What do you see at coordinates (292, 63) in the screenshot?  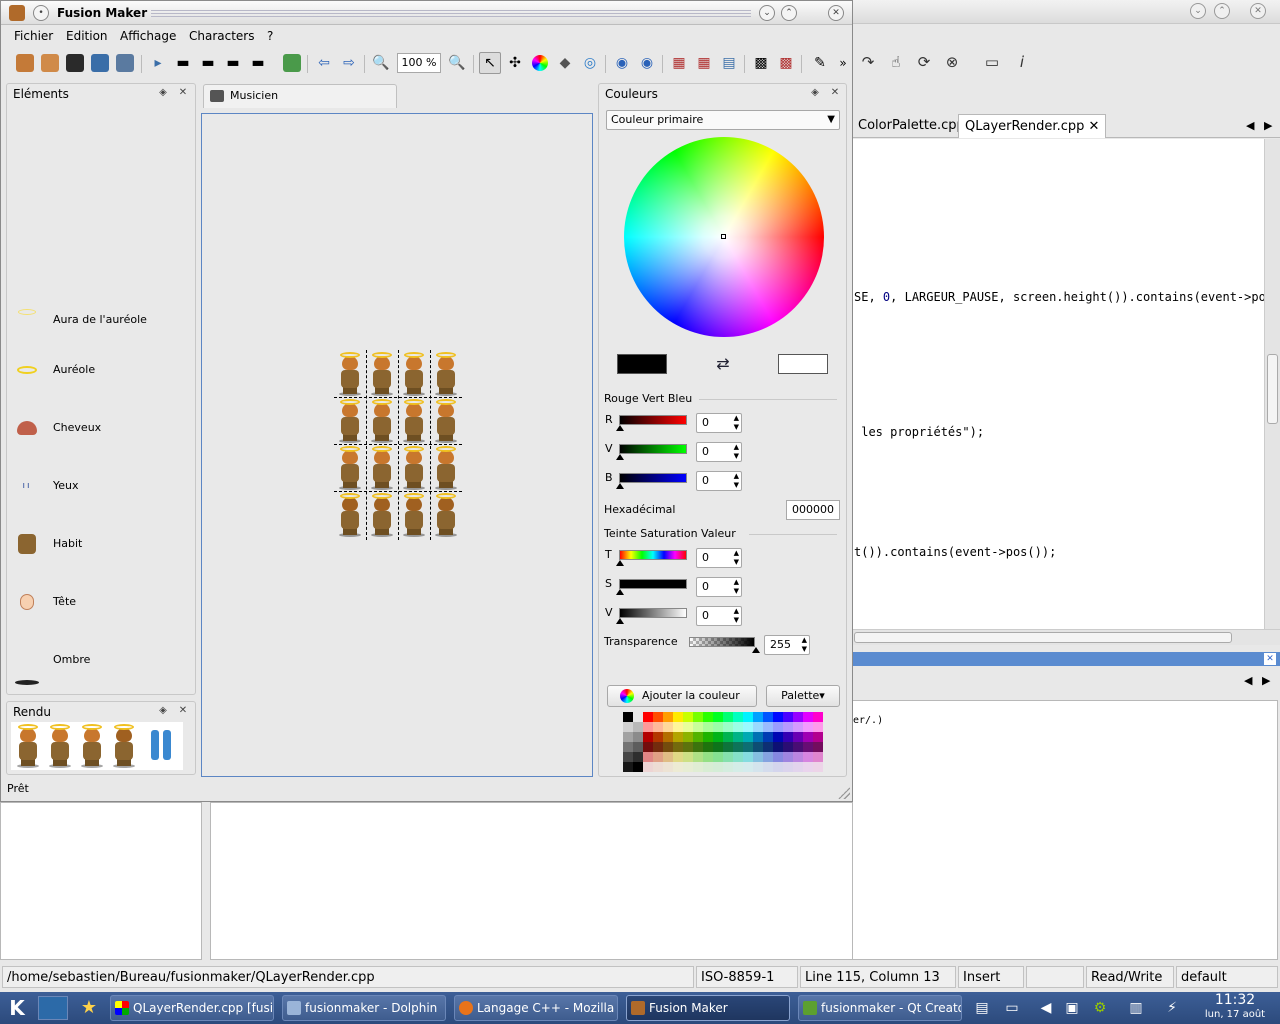 I see `add-character-icon` at bounding box center [292, 63].